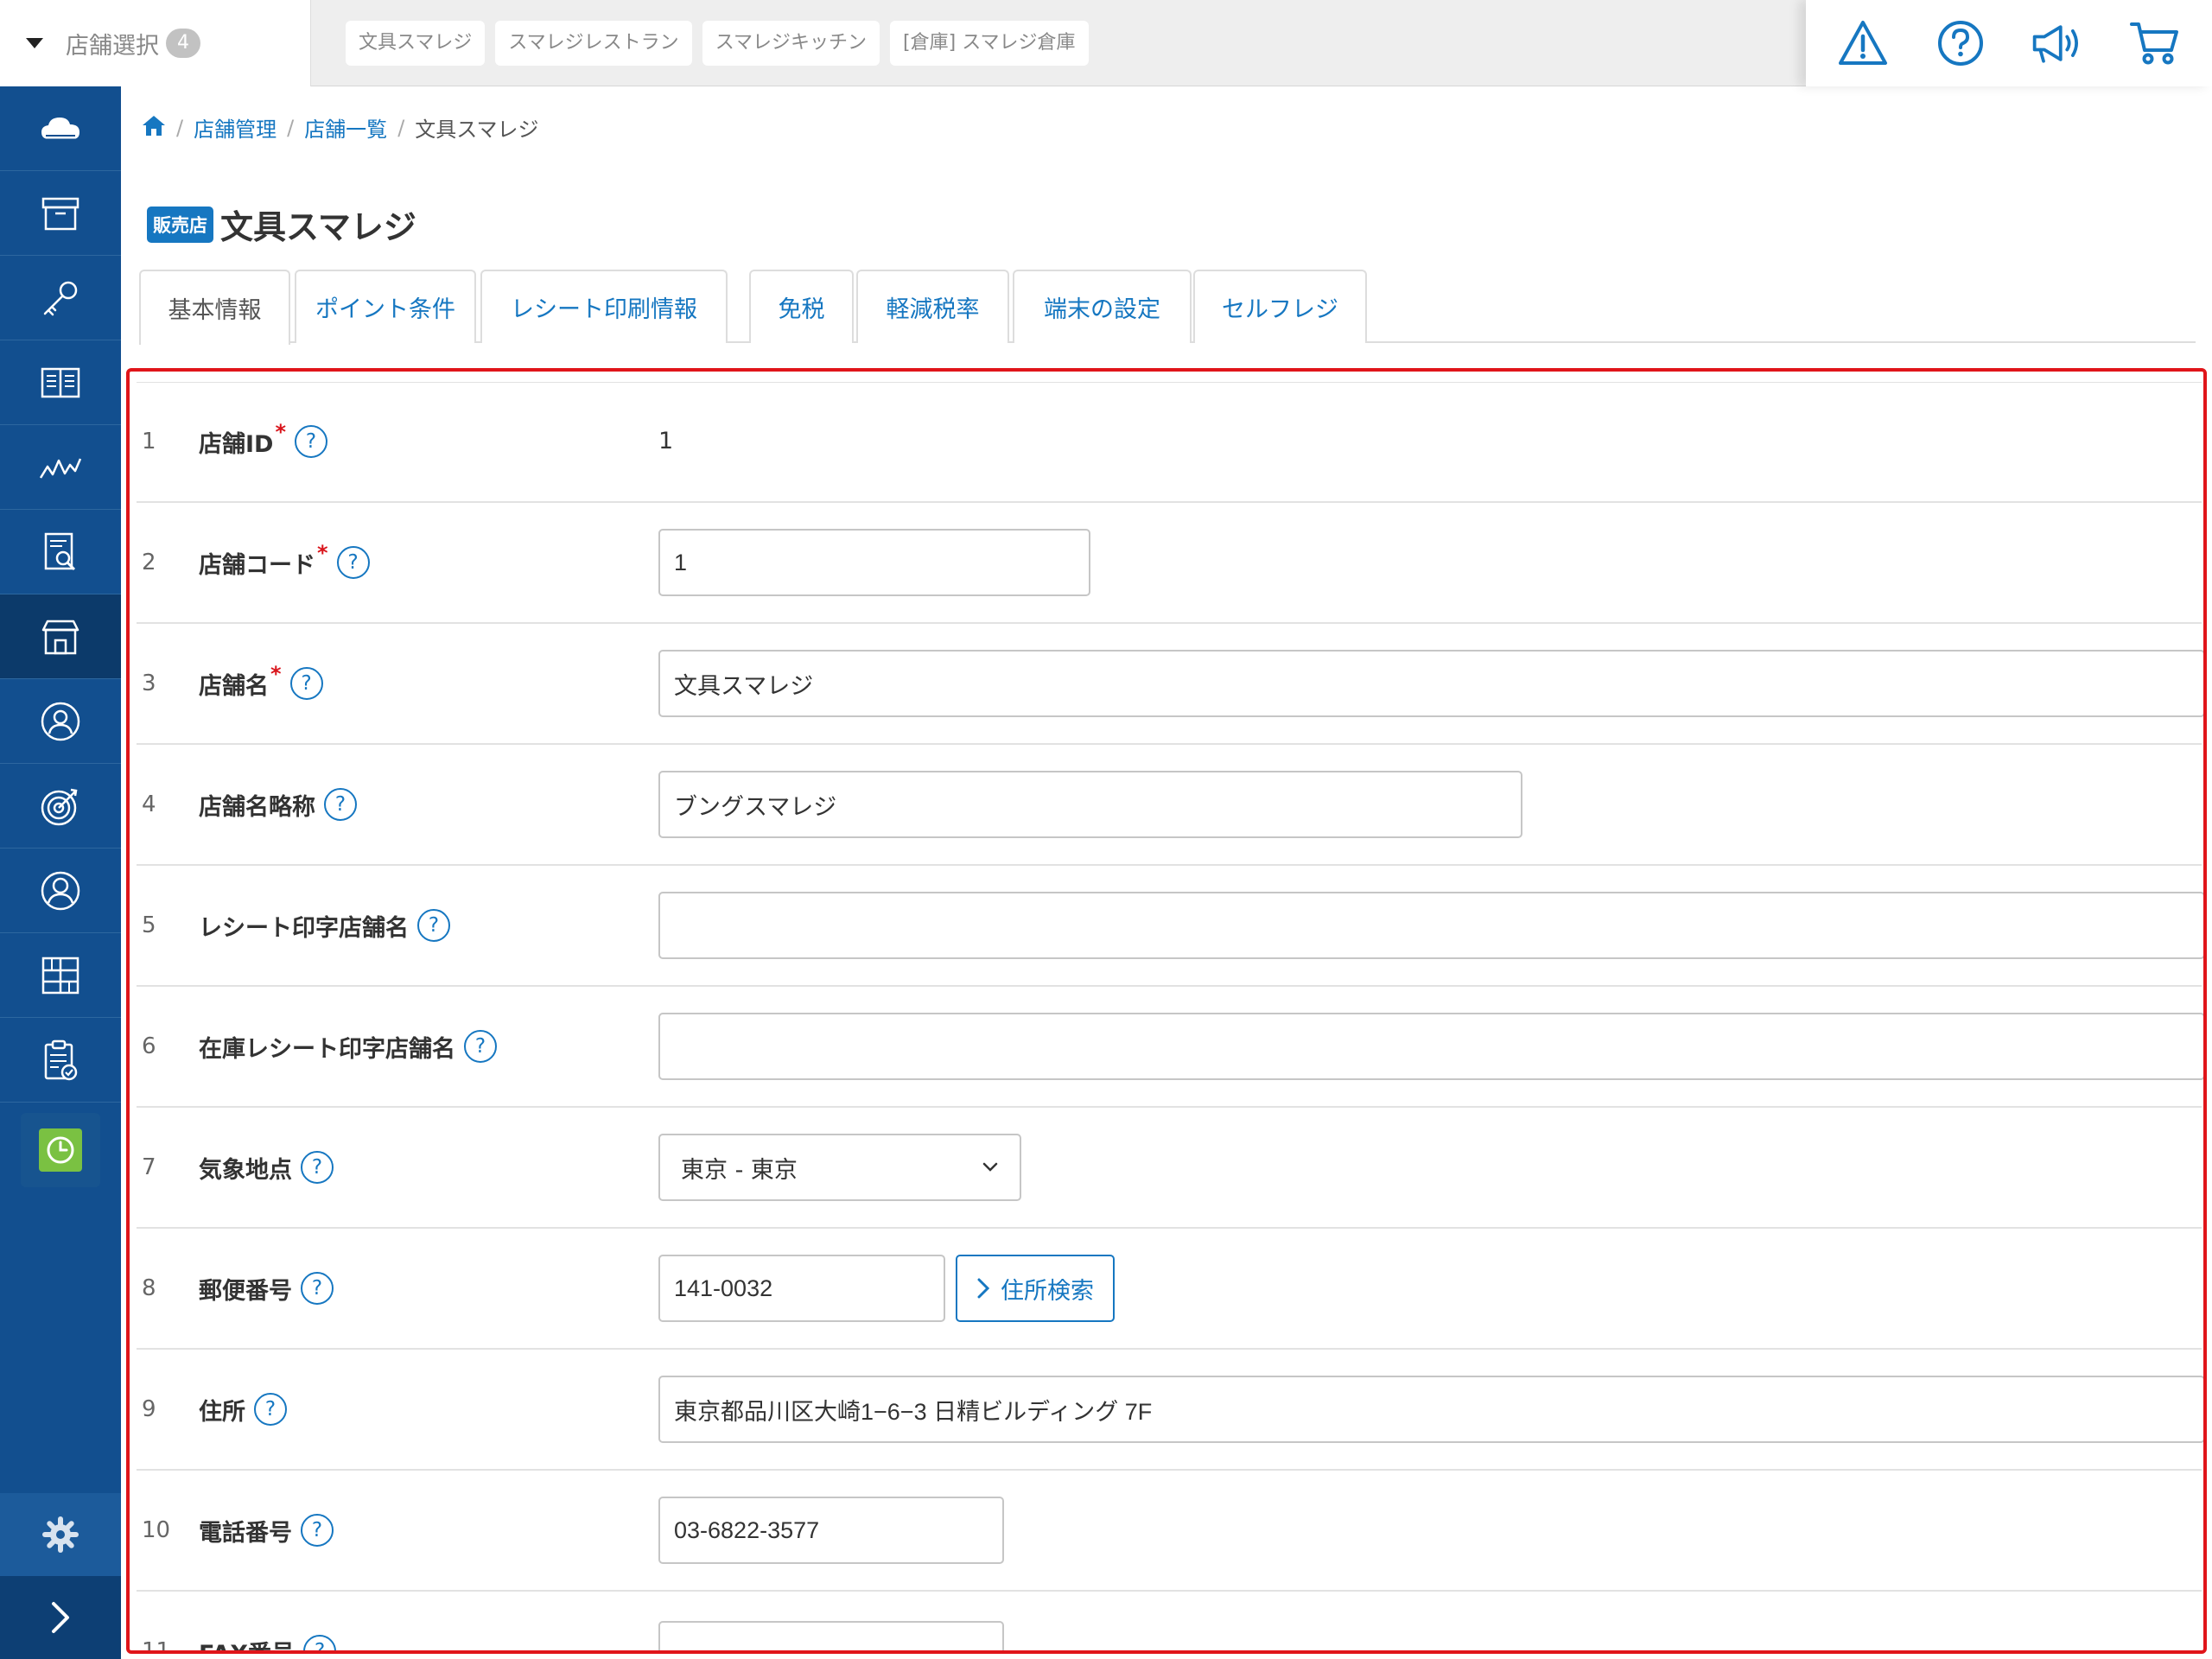 This screenshot has height=1659, width=2212. I want to click on field-label-text: 電話番号, so click(245, 1533).